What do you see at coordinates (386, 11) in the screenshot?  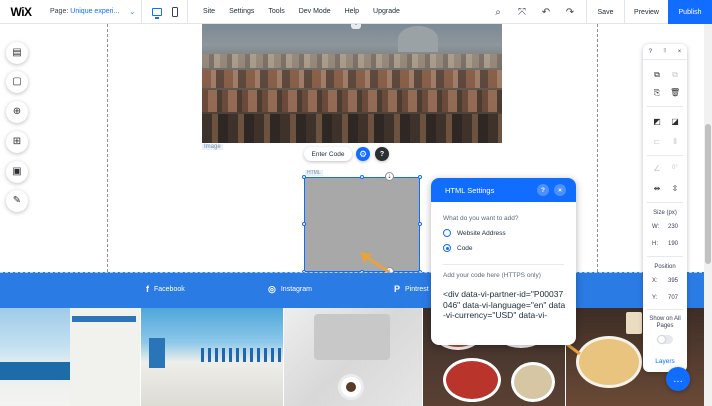 I see `menu-upgrade: Upgrade` at bounding box center [386, 11].